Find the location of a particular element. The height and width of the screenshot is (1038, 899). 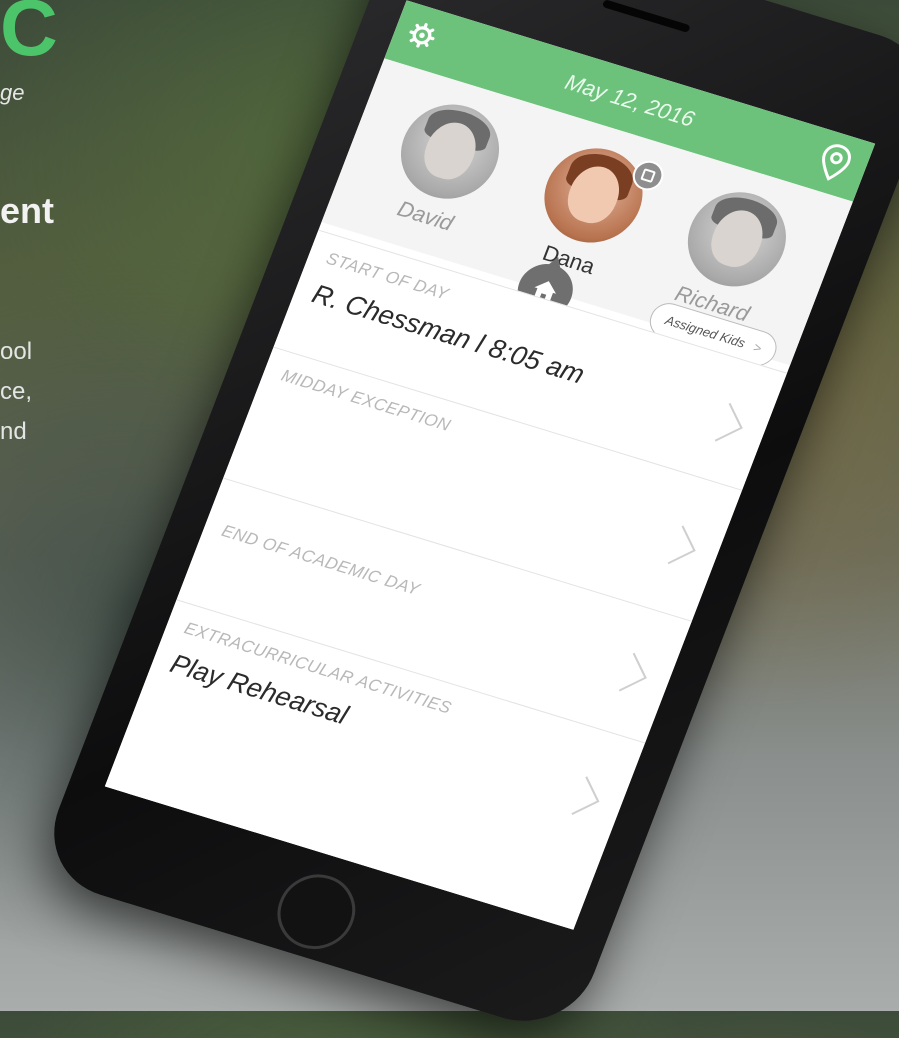

kid-name: David is located at coordinates (425, 215).